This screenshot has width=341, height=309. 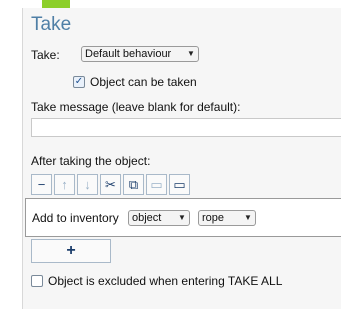 I want to click on take-behaviour-value: Default behaviour, so click(x=128, y=54).